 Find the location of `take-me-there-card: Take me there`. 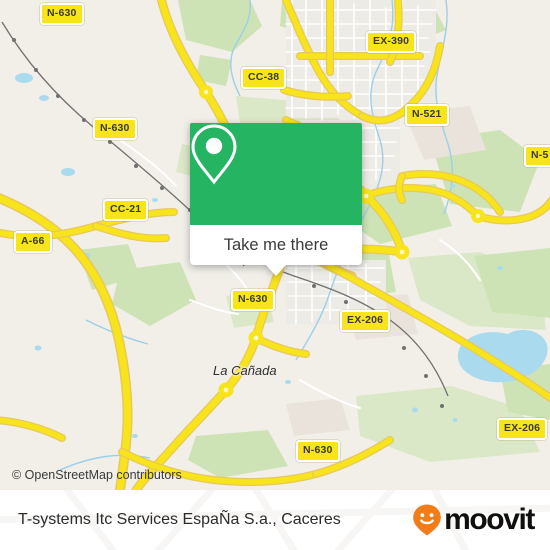

take-me-there-card: Take me there is located at coordinates (276, 199).